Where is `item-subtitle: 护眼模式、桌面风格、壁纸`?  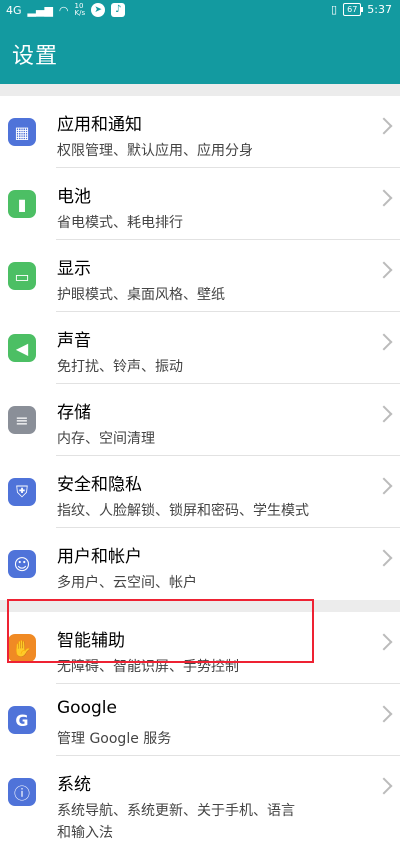
item-subtitle: 护眼模式、桌面风格、壁纸 is located at coordinates (141, 295).